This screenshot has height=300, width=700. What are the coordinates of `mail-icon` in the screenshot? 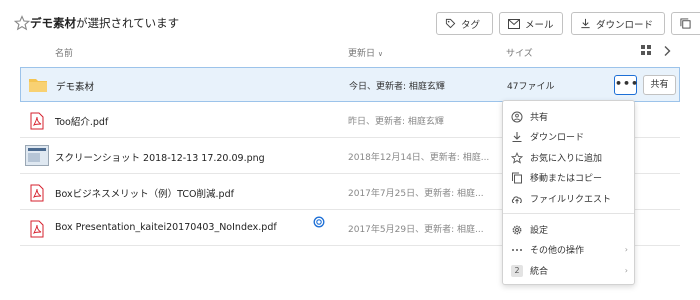 It's located at (514, 23).